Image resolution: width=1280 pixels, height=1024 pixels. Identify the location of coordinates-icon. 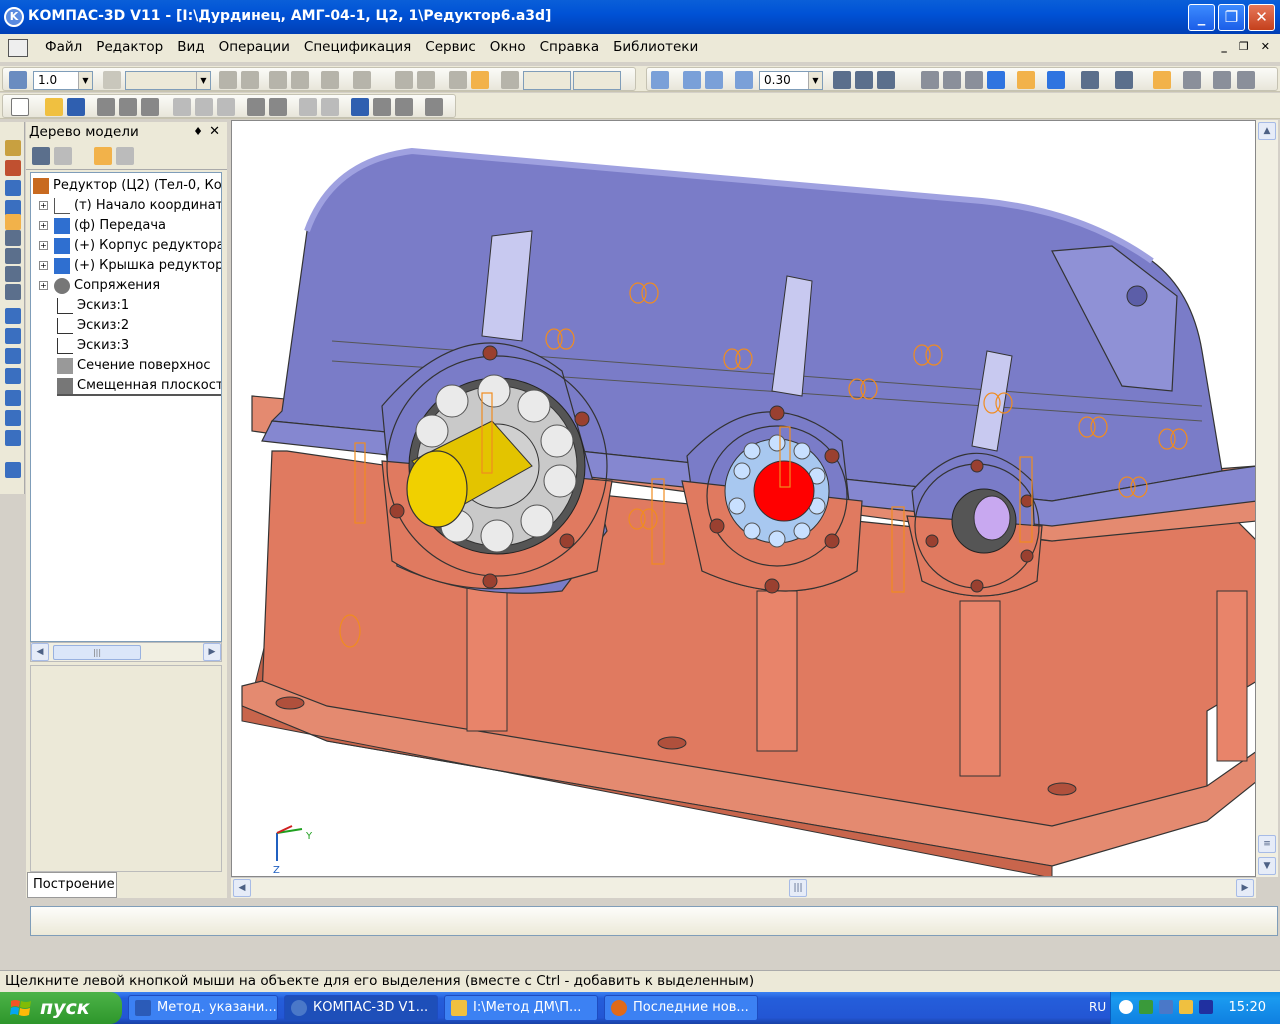
(480, 80).